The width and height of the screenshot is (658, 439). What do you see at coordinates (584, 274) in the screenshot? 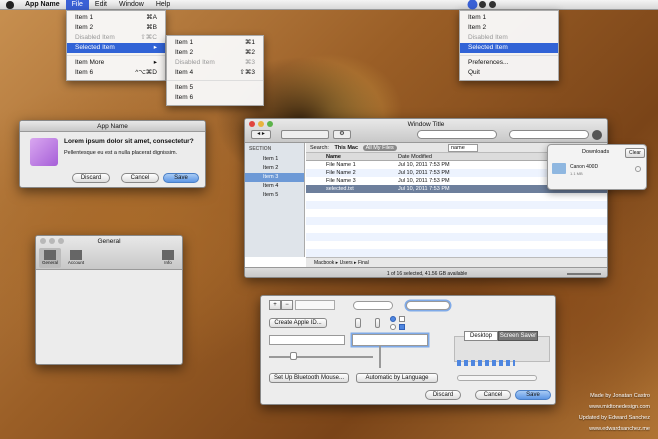
I see `icon-size-slider` at bounding box center [584, 274].